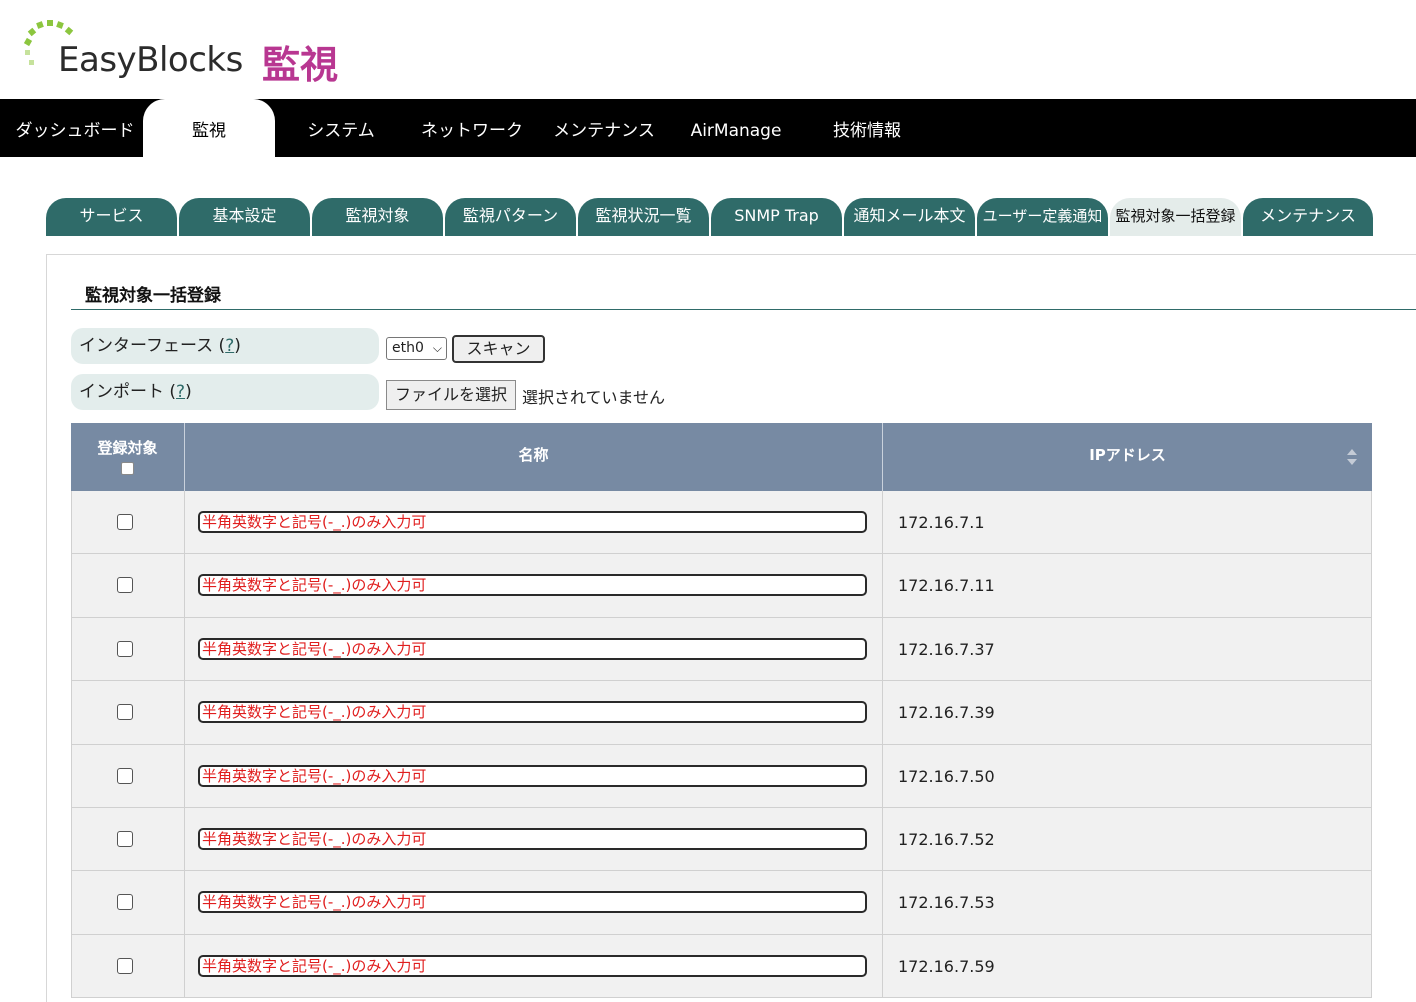 The image size is (1416, 1002). What do you see at coordinates (736, 128) in the screenshot?
I see `nav-airmanage: AirManage` at bounding box center [736, 128].